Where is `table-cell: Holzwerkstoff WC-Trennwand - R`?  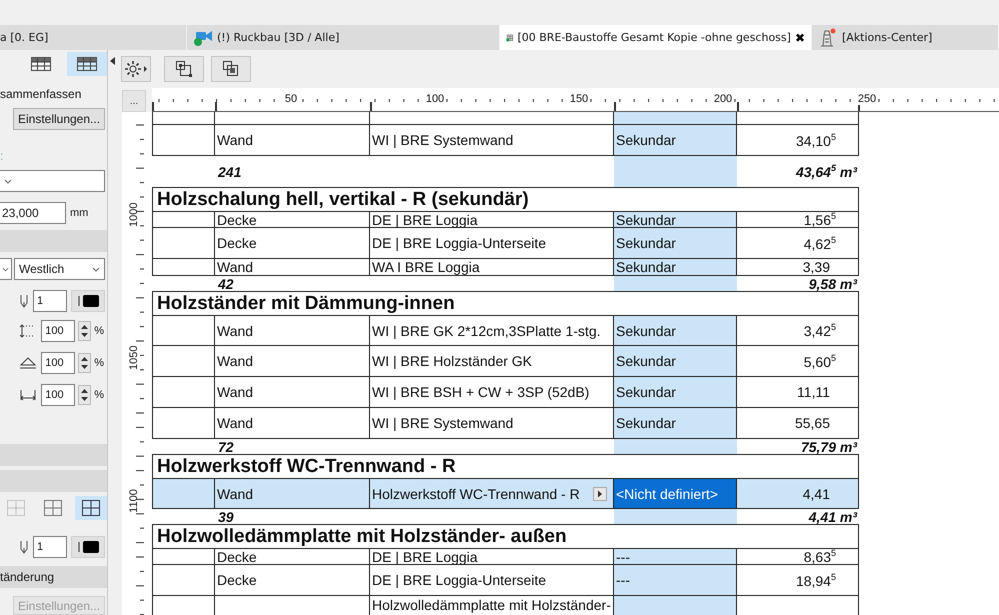
table-cell: Holzwerkstoff WC-Trennwand - R is located at coordinates (476, 494).